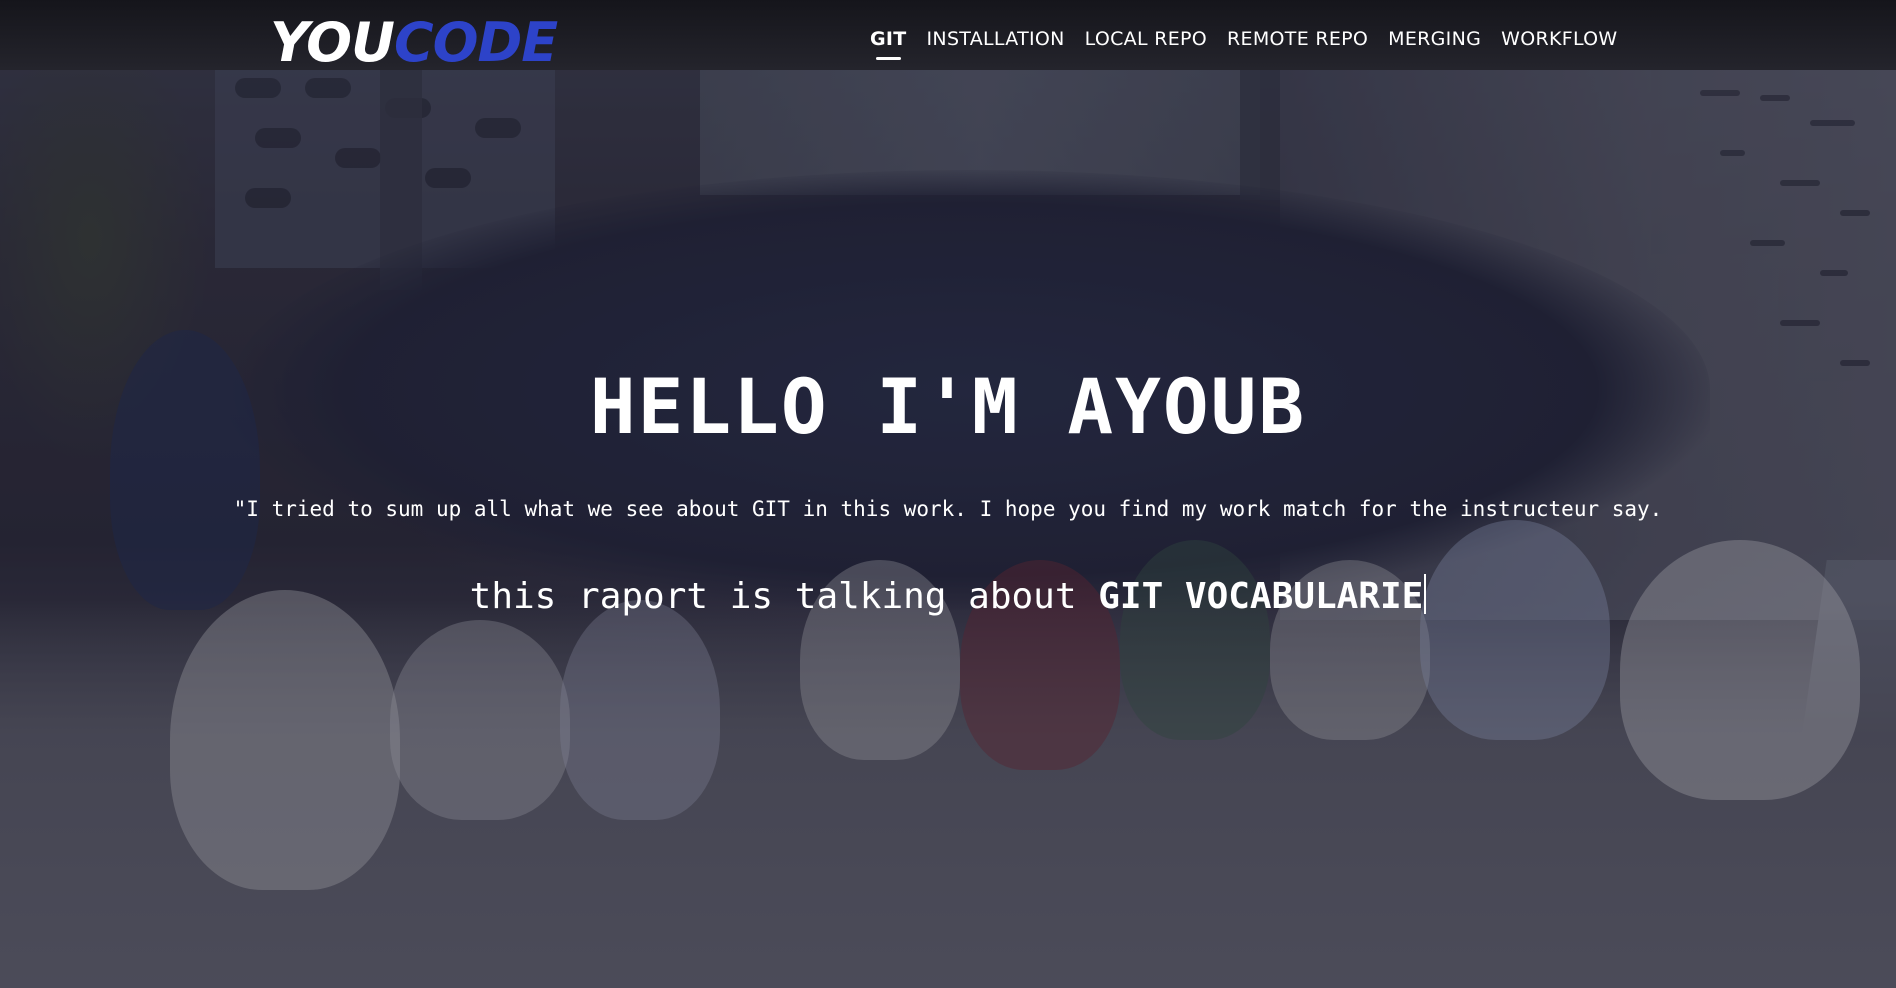 Image resolution: width=1896 pixels, height=988 pixels. What do you see at coordinates (1146, 44) in the screenshot?
I see `nav-local-repo: LOCAL REPO` at bounding box center [1146, 44].